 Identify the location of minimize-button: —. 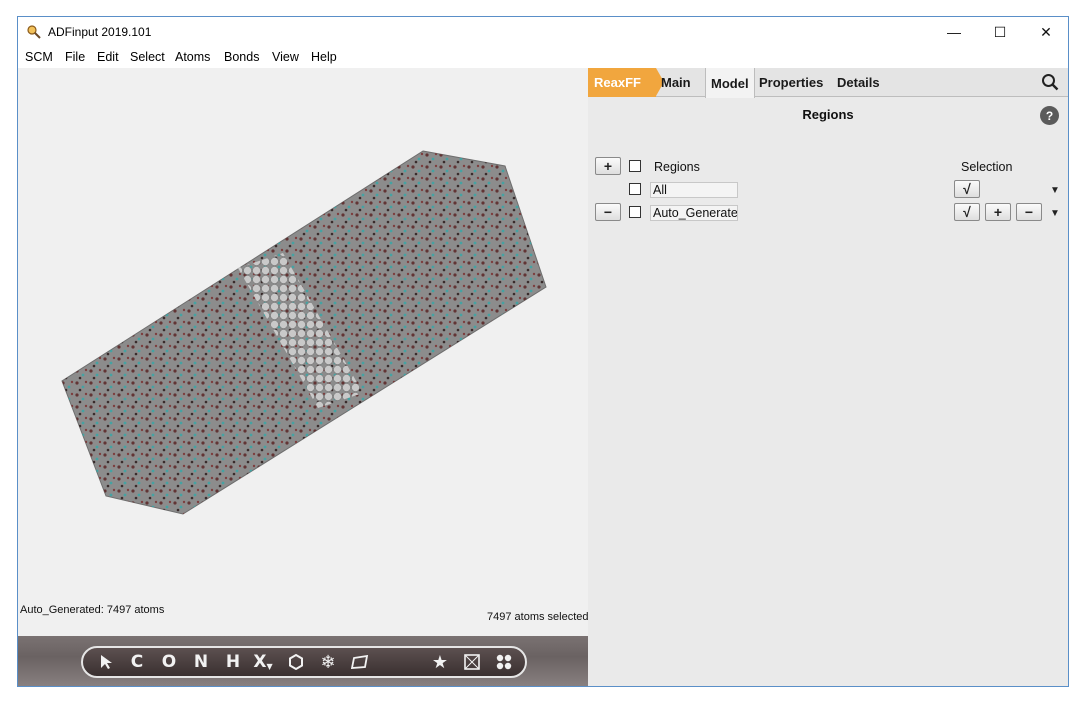
(954, 32).